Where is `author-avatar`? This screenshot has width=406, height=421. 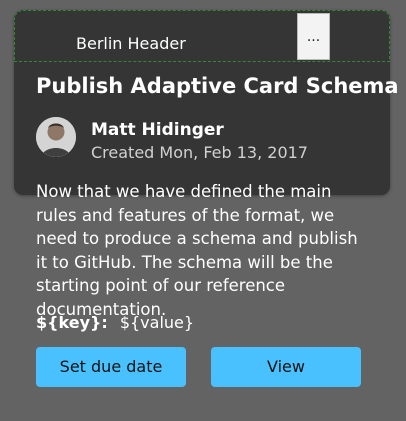 author-avatar is located at coordinates (56, 137).